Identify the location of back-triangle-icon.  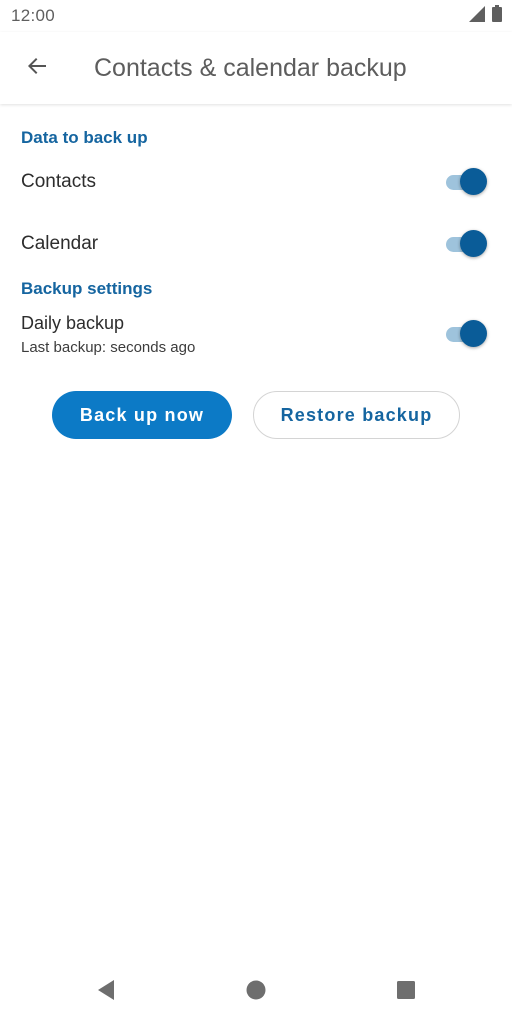
(106, 992).